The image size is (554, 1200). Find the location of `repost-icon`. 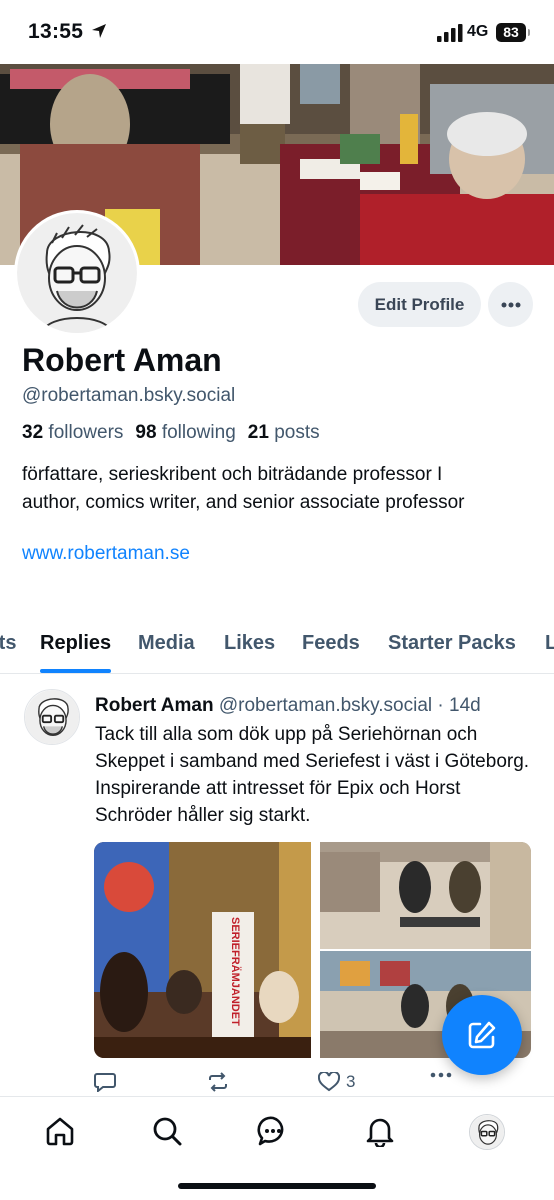

repost-icon is located at coordinates (218, 1082).